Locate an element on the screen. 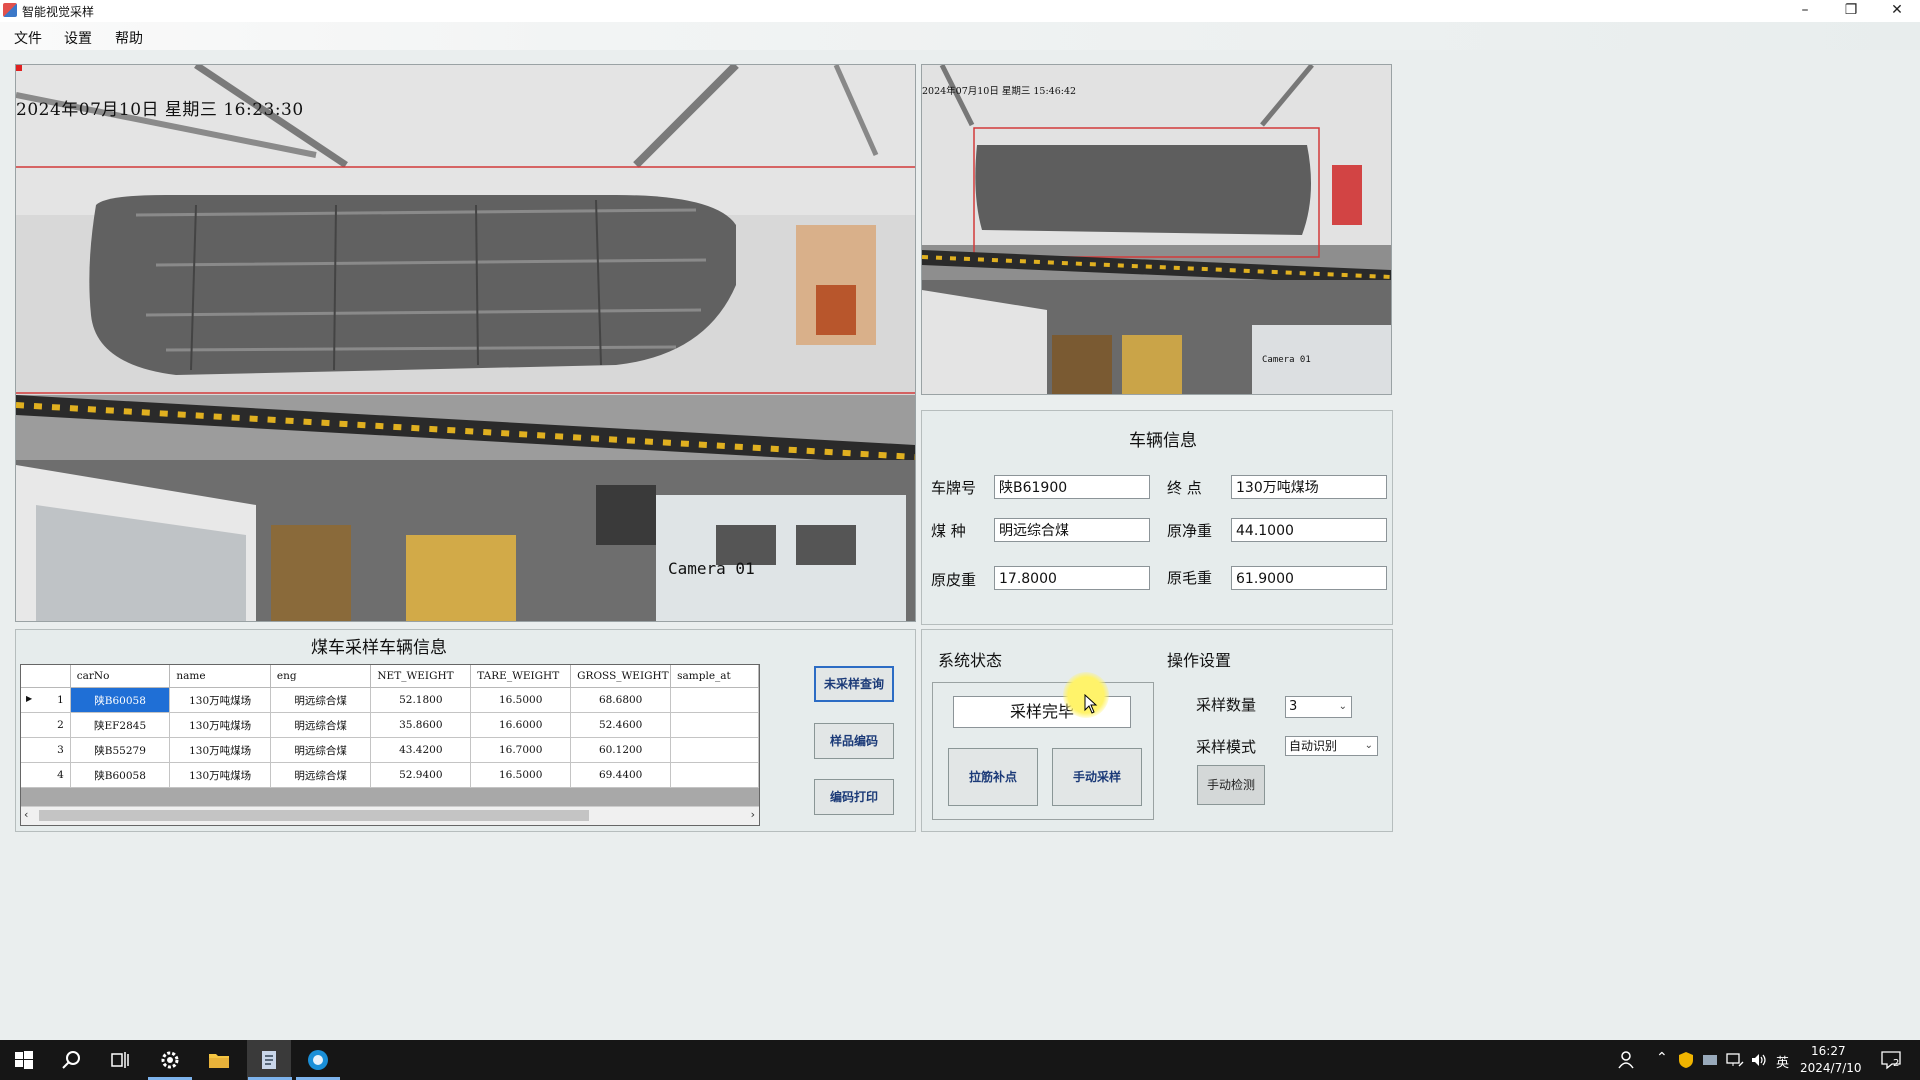 The width and height of the screenshot is (1920, 1080). main-camera-timestamp: 2024年07月10日 星期三 16:23:30 is located at coordinates (160, 110).